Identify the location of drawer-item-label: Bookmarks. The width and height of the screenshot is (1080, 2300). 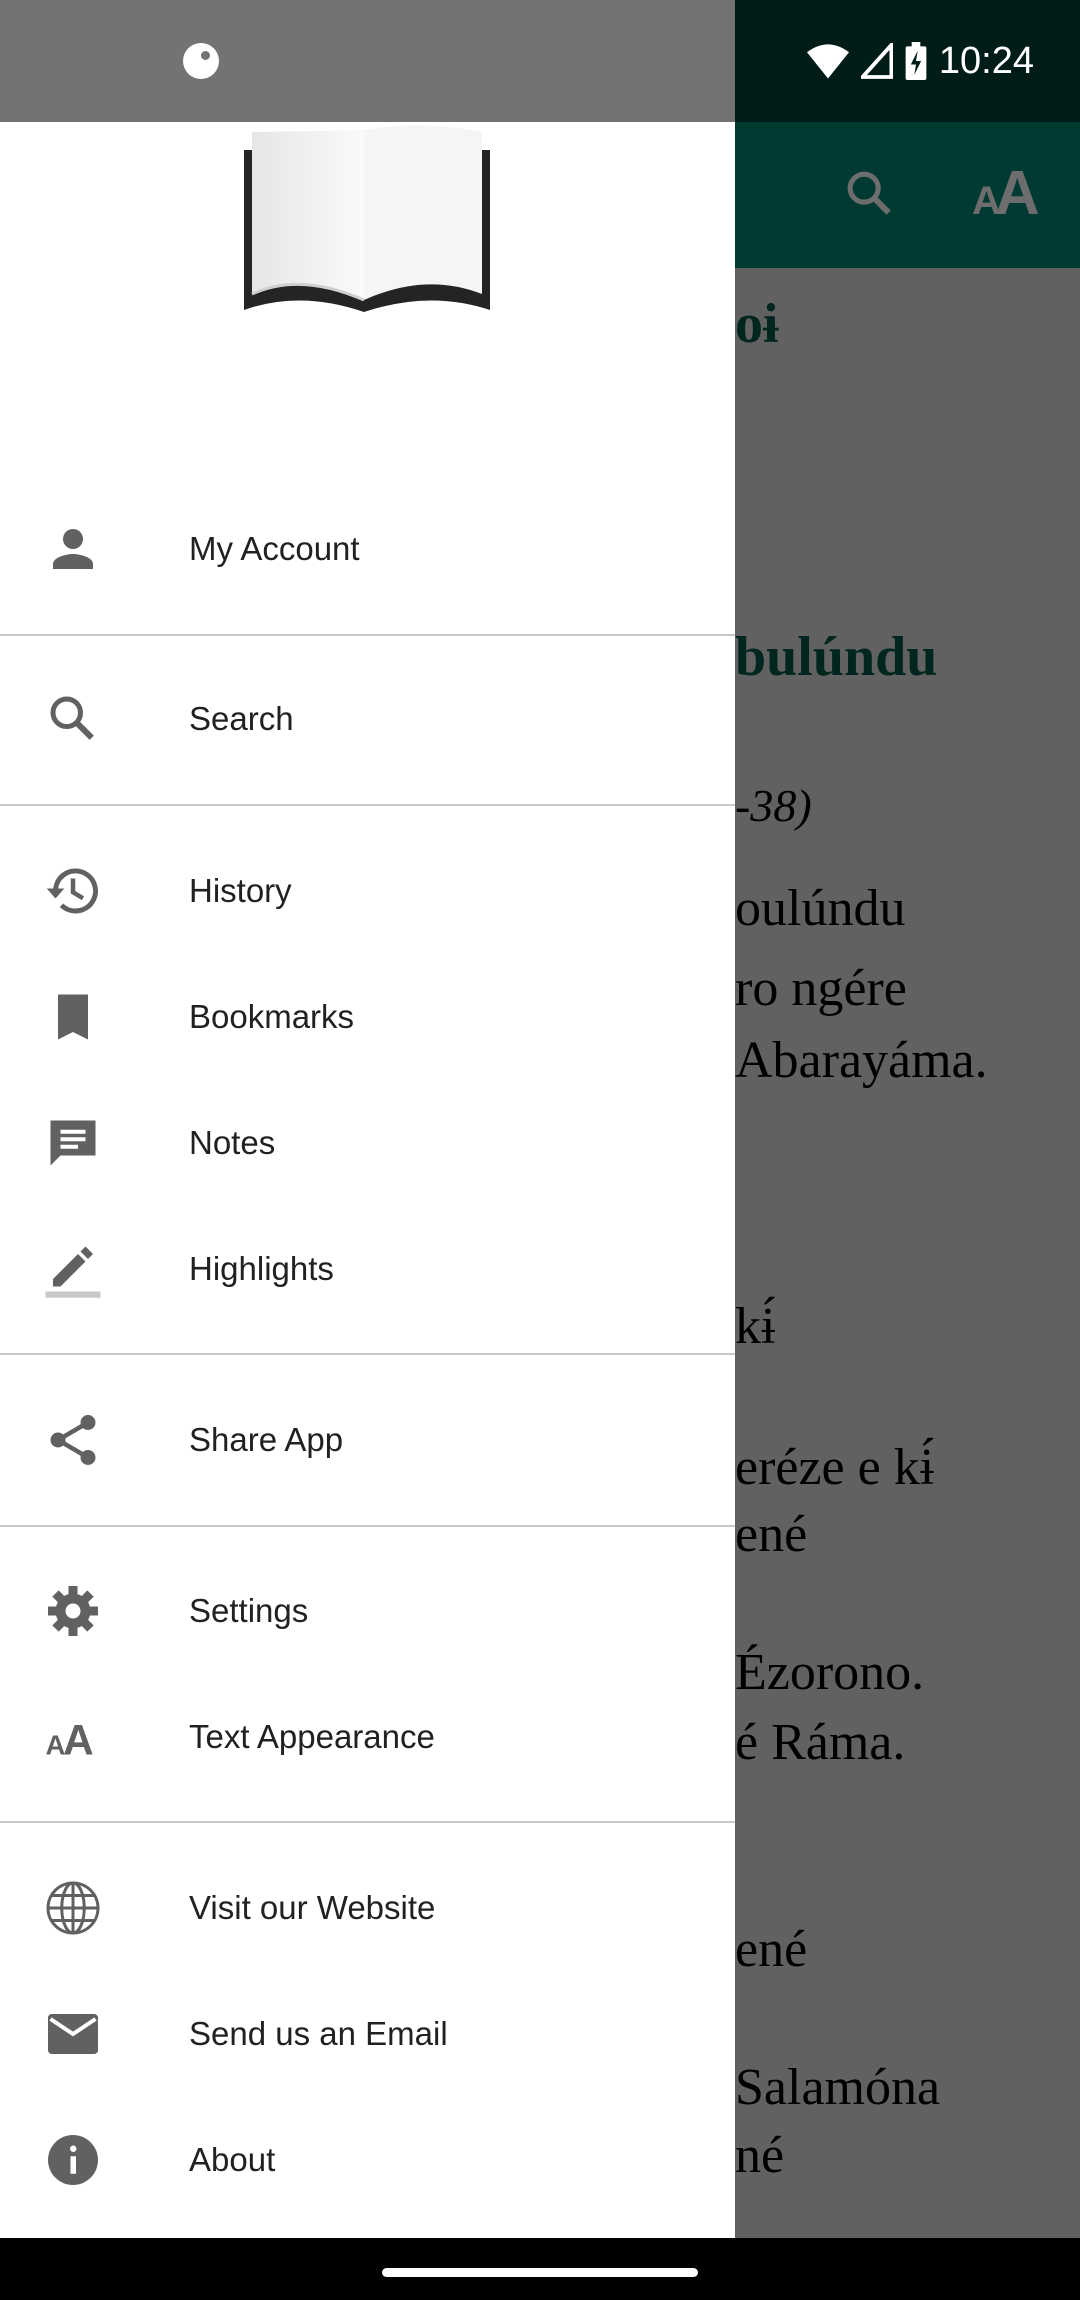
(272, 1016).